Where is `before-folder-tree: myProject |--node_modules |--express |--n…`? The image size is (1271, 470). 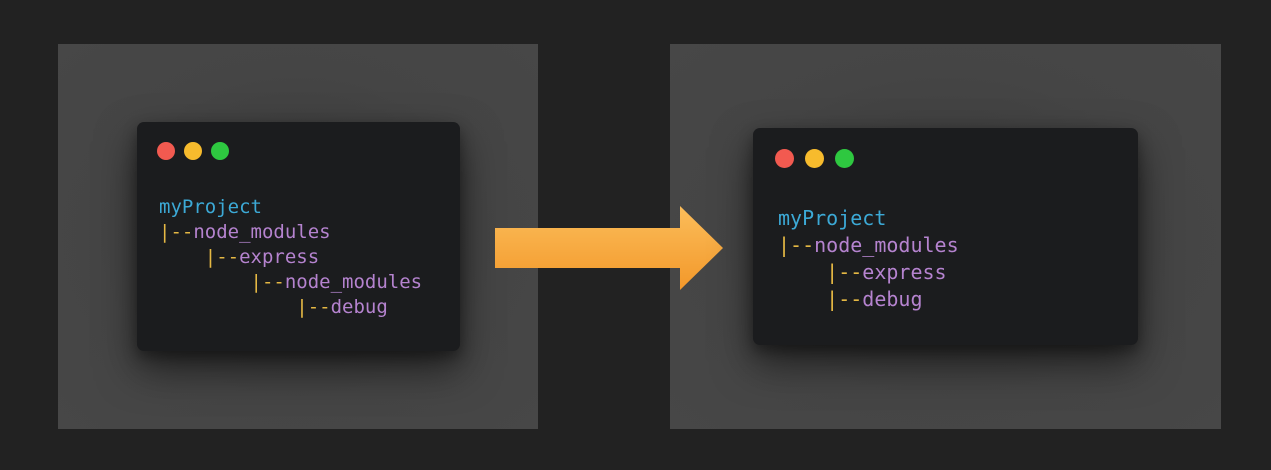 before-folder-tree: myProject |--node_modules |--express |--n… is located at coordinates (290, 257).